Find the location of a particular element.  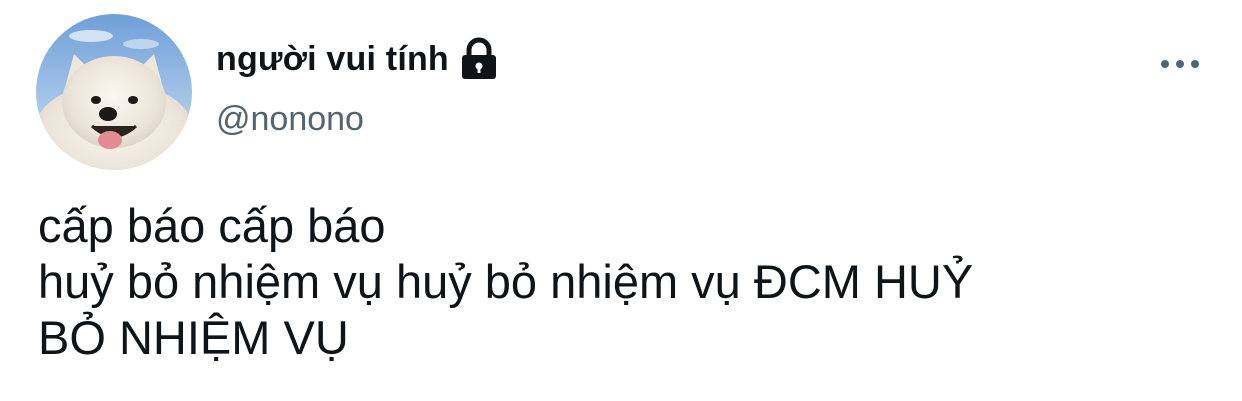

user-handle: @nonono is located at coordinates (290, 119).